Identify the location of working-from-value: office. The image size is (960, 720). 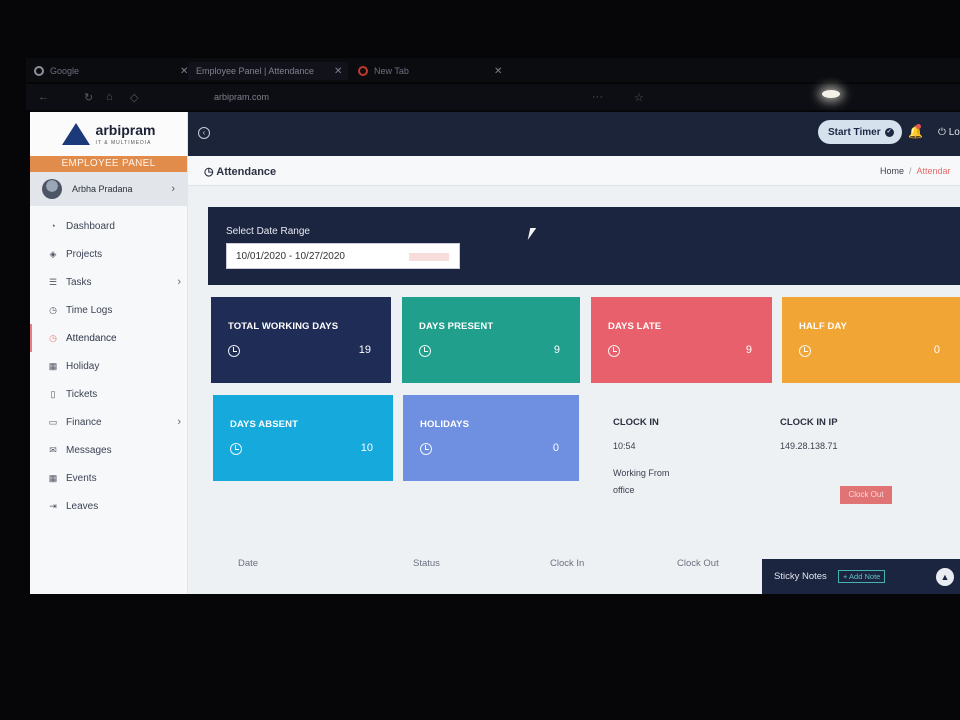
(624, 490).